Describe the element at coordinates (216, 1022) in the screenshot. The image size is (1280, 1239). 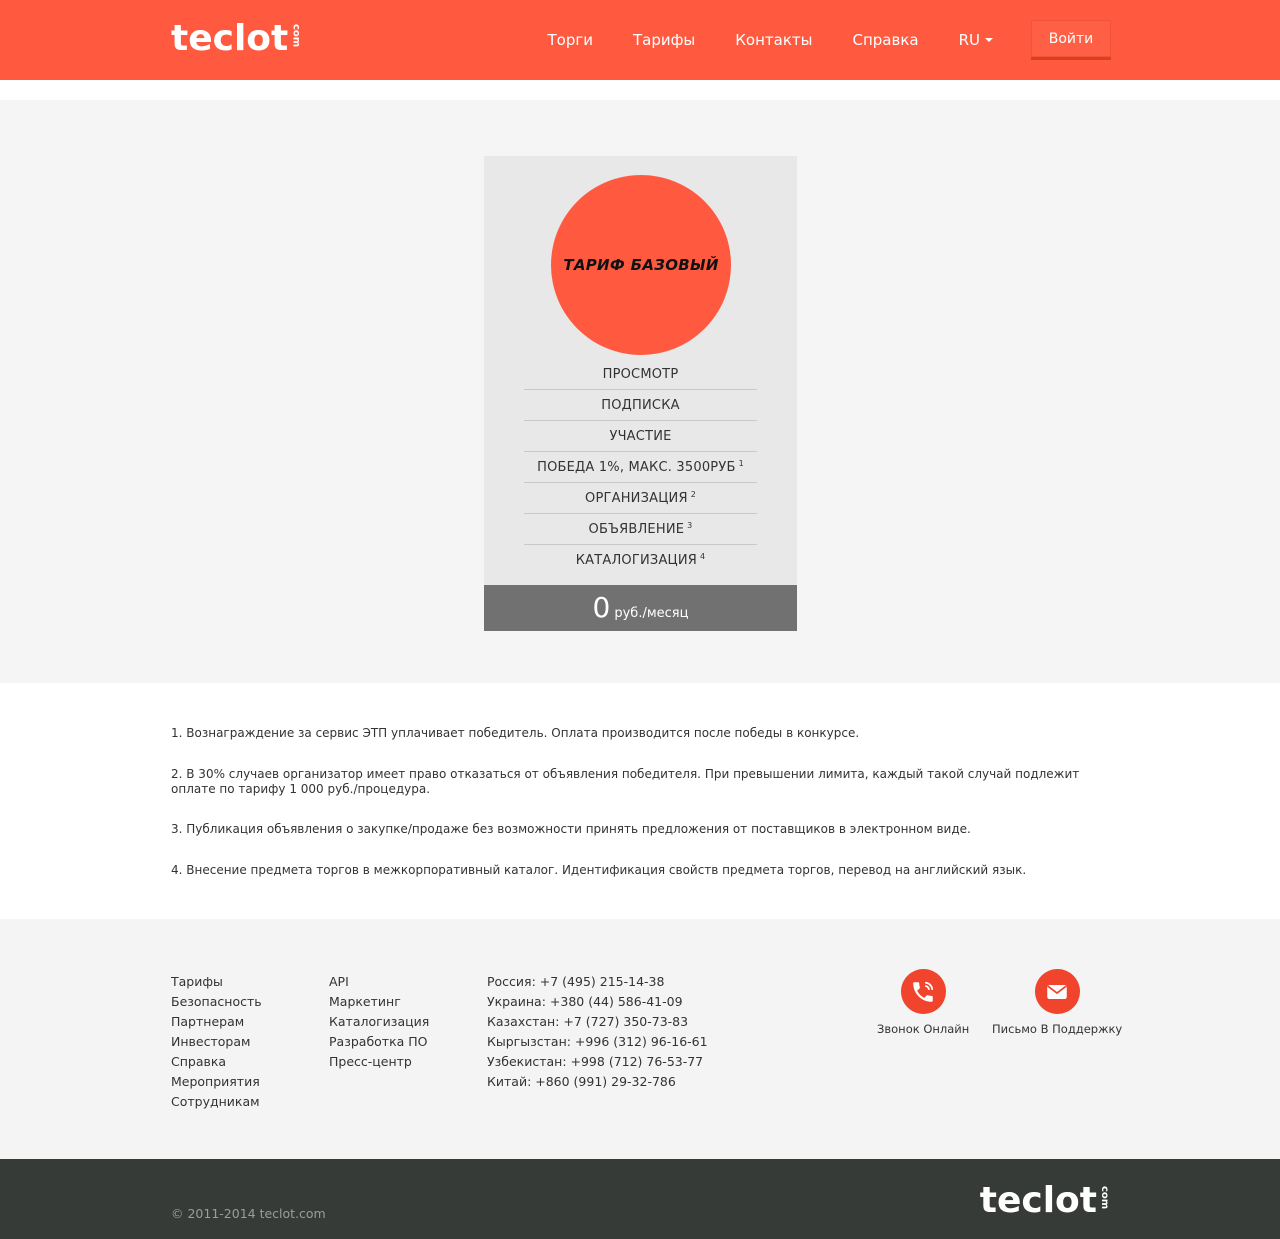
I see `footer-link: Партнерам` at that location.